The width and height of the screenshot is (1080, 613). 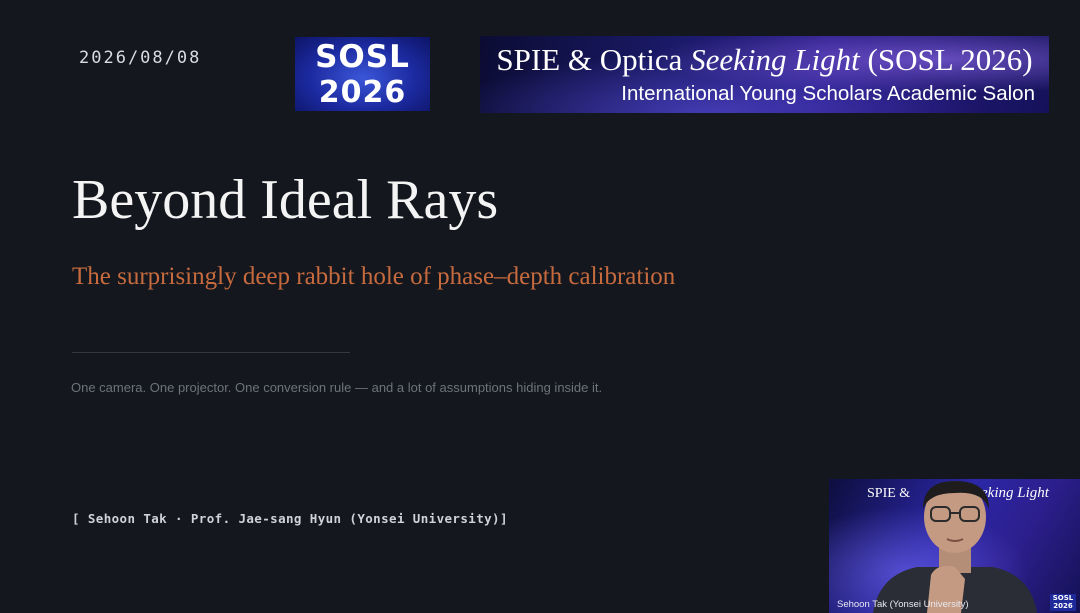 I want to click on webcam-logo-line1: SOSL, so click(x=1063, y=598).